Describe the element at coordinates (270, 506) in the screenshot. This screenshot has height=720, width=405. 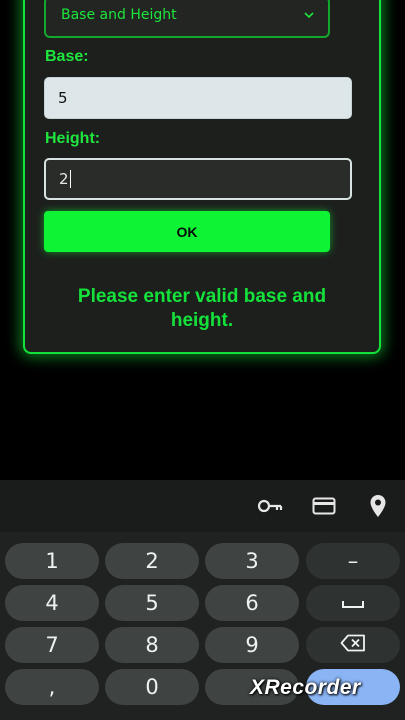
I see `key-icon` at that location.